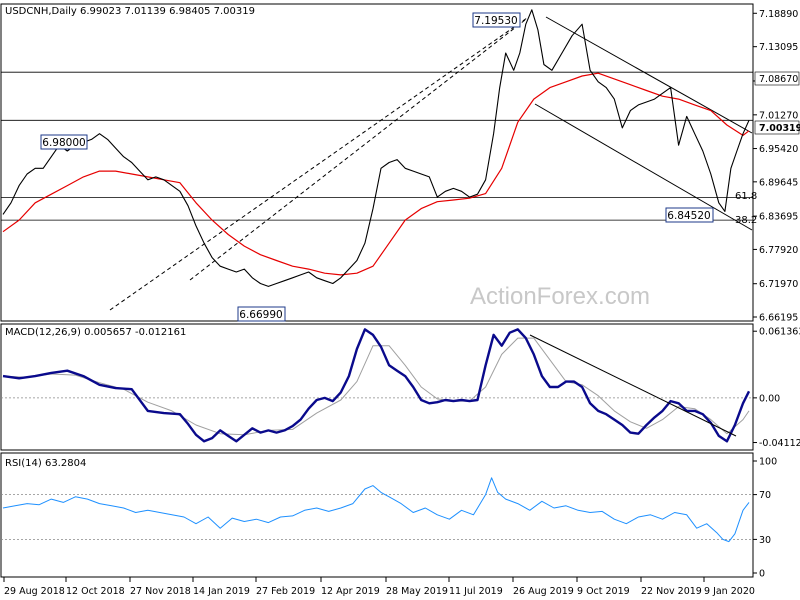 The image size is (800, 600). What do you see at coordinates (285, 591) in the screenshot?
I see `date-tick-label: 27 Feb 2019` at bounding box center [285, 591].